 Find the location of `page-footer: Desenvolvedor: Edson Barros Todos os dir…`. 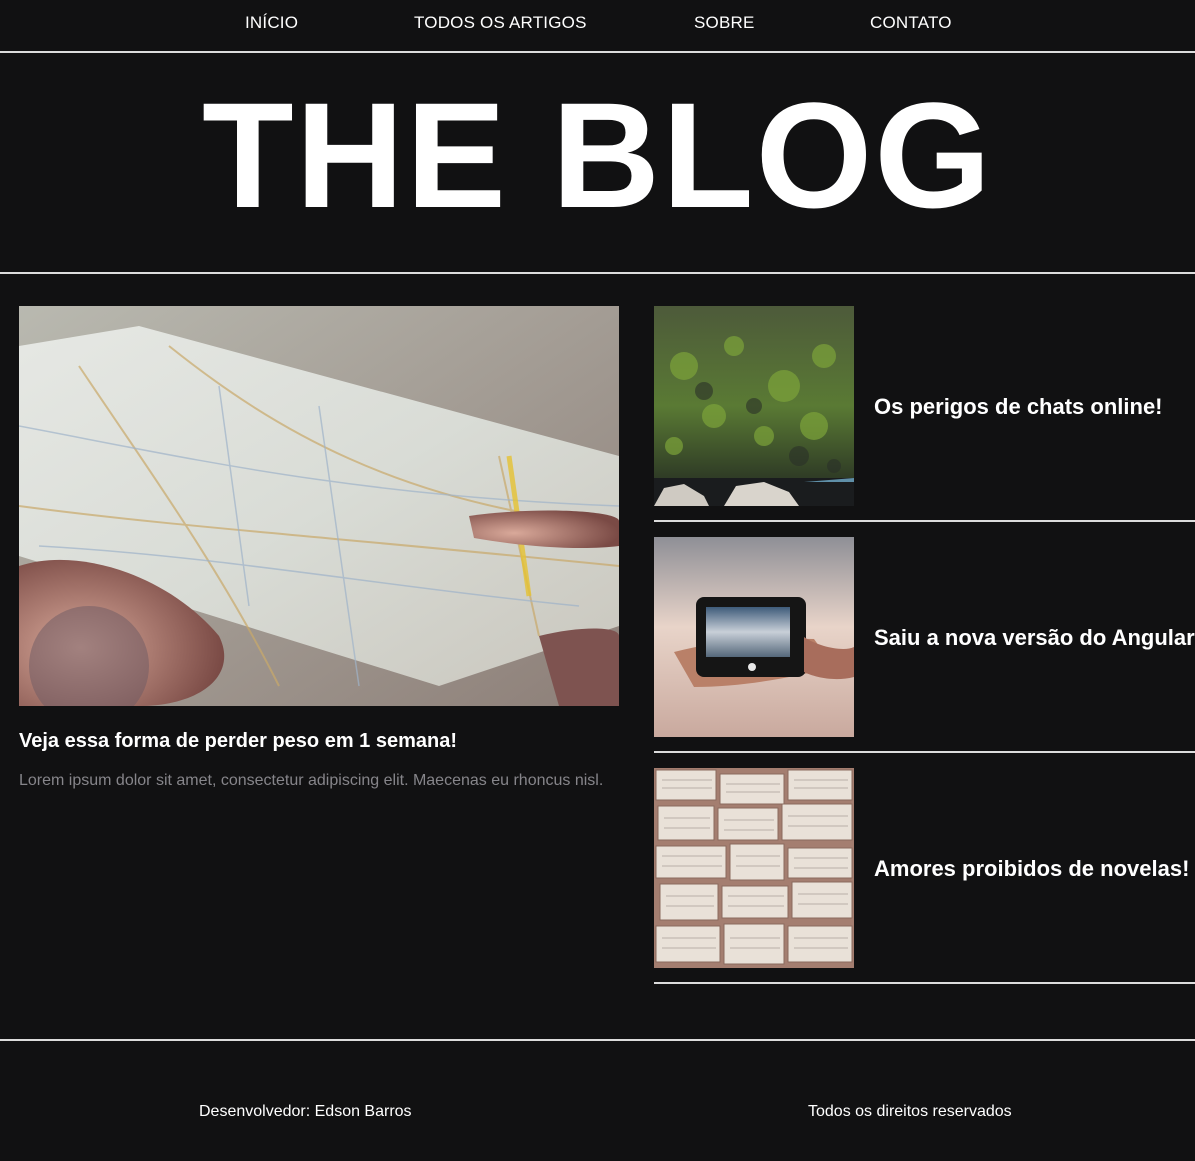

page-footer: Desenvolvedor: Edson Barros Todos os dir… is located at coordinates (597, 1100).